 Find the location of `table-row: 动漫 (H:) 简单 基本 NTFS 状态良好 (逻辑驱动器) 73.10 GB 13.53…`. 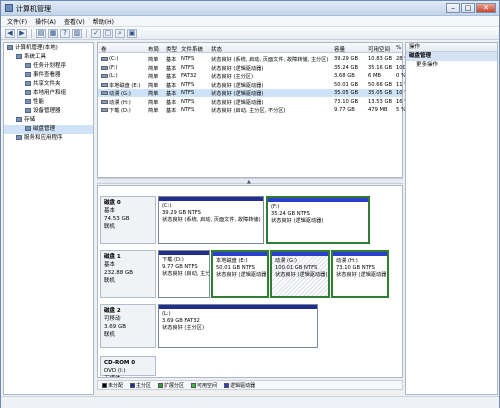

table-row: 动漫 (H:) 简单 基本 NTFS 状态良好 (逻辑驱动器) 73.10 GB 13.53… is located at coordinates (252, 102).